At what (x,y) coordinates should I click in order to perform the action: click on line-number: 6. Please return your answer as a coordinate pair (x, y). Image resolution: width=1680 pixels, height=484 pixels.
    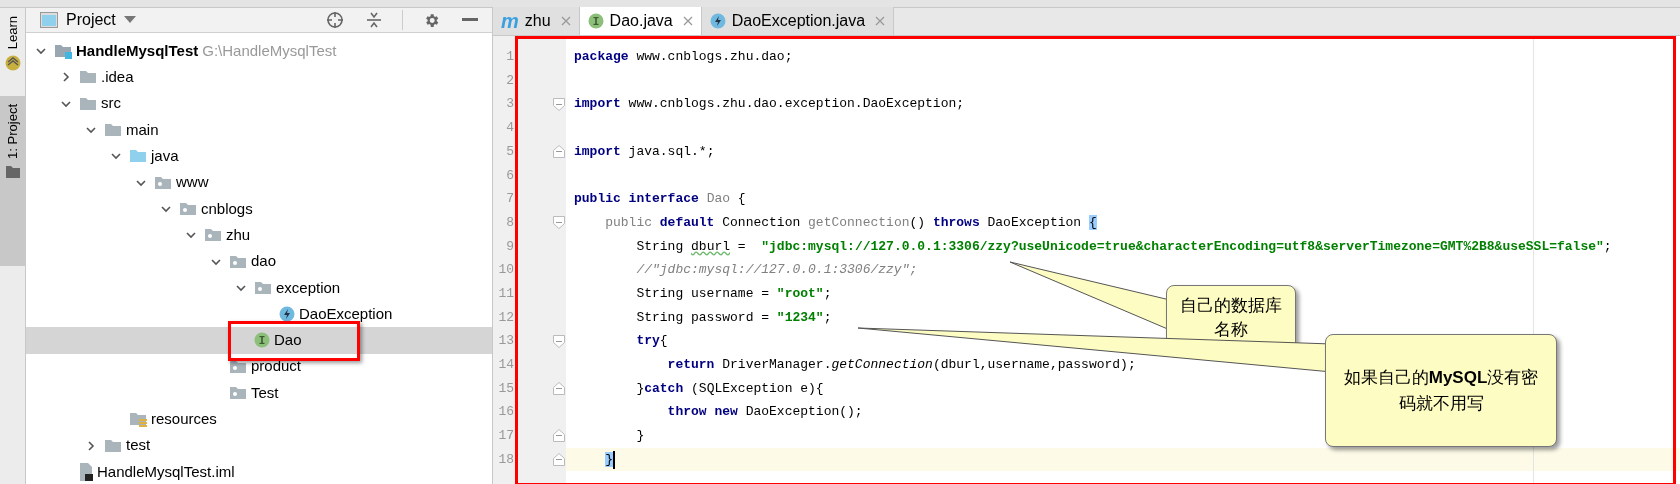
    Looking at the image, I should click on (509, 175).